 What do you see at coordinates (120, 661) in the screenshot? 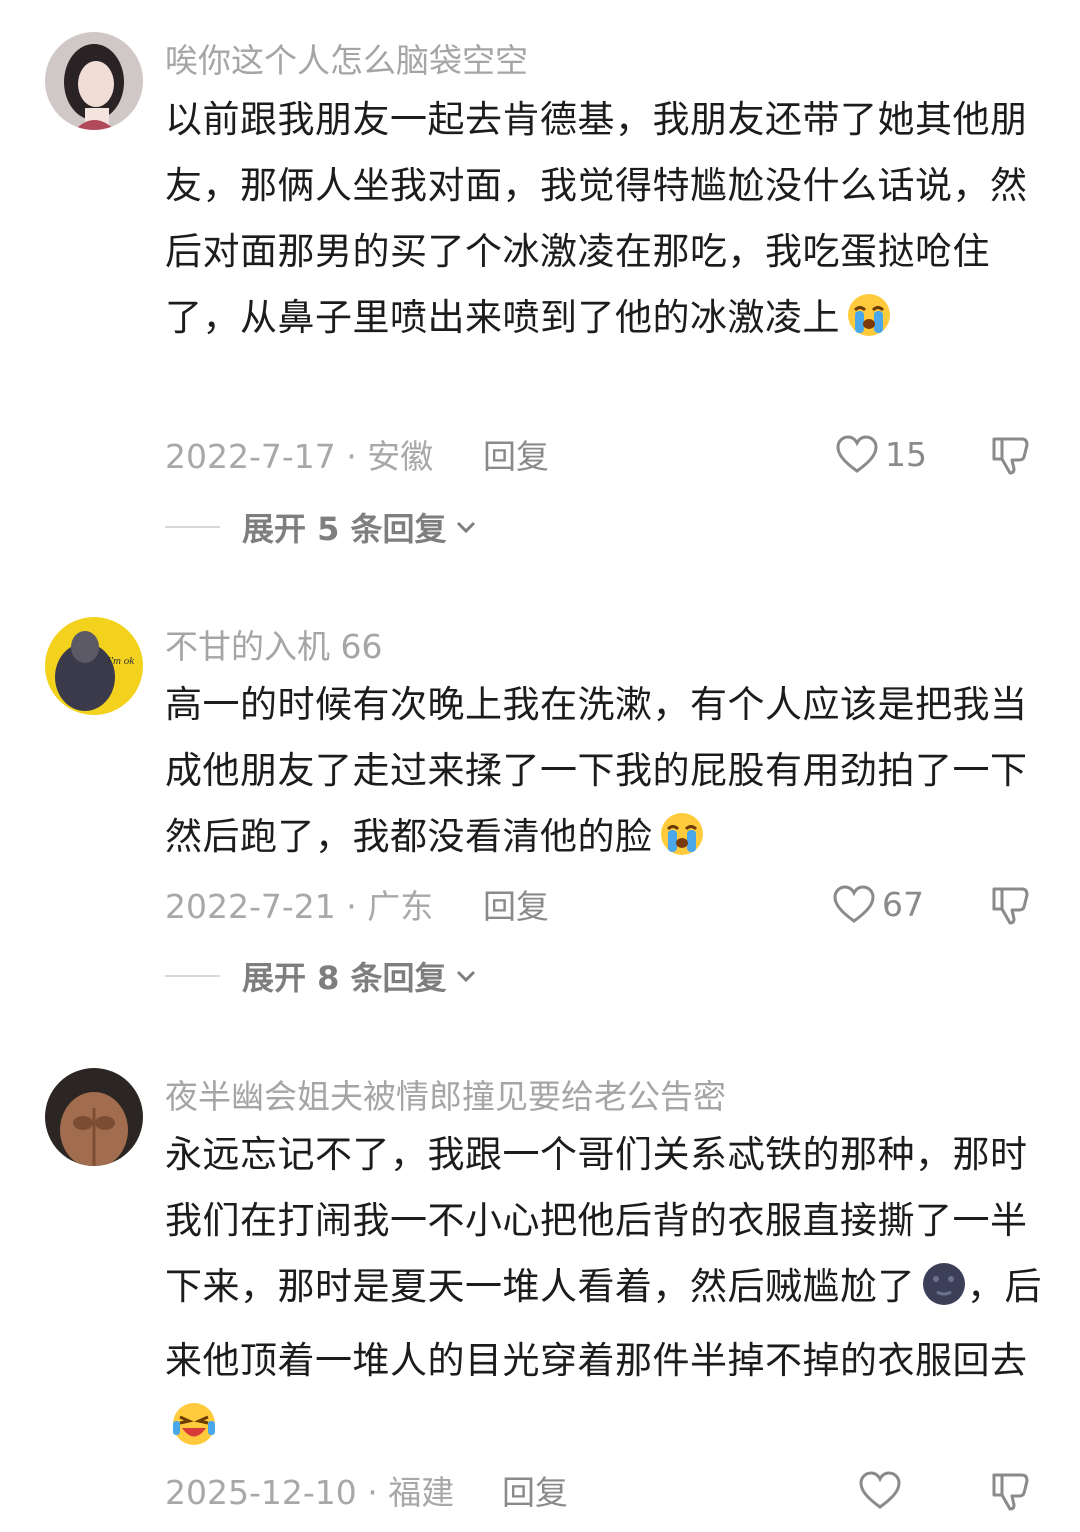
I see `svg-text: I'm ok` at bounding box center [120, 661].